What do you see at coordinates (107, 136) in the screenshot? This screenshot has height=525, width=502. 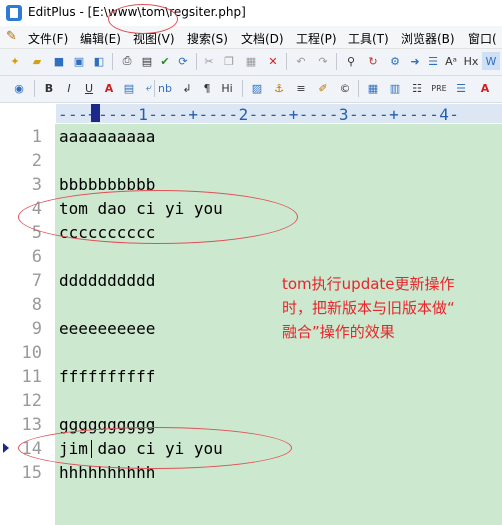 I see `code-line: aaaaaaaaaa` at bounding box center [107, 136].